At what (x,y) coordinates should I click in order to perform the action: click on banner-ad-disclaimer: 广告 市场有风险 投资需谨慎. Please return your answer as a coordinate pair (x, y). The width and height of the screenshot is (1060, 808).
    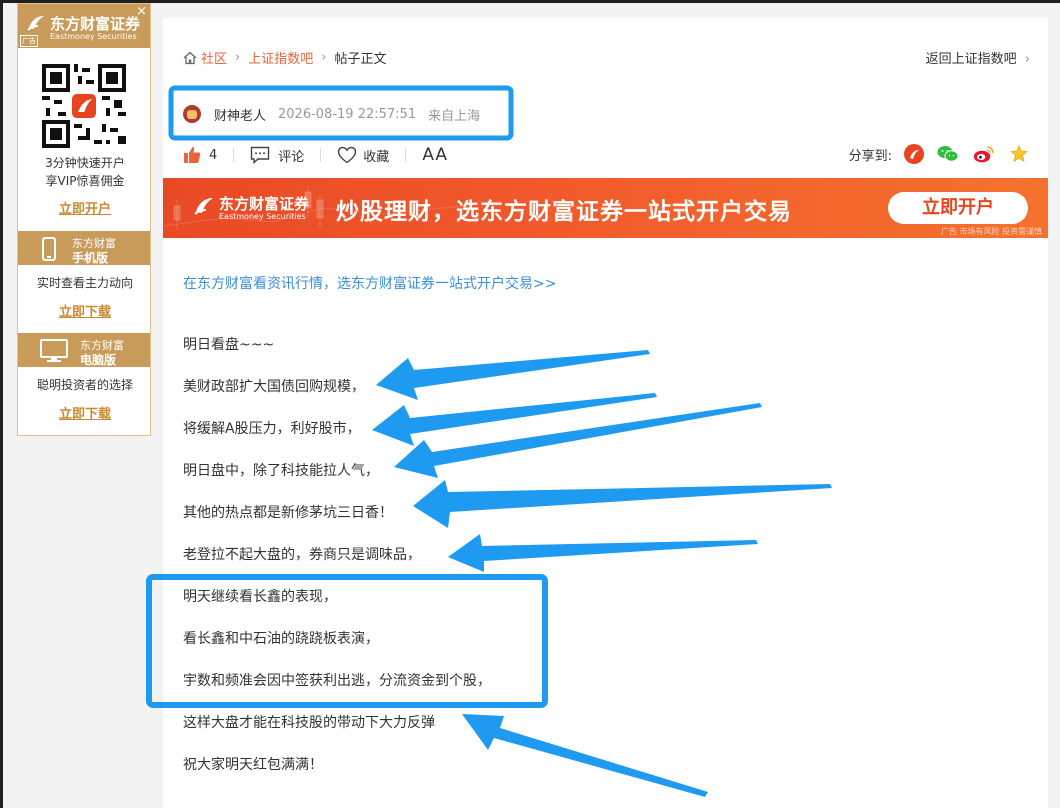
    Looking at the image, I should click on (991, 231).